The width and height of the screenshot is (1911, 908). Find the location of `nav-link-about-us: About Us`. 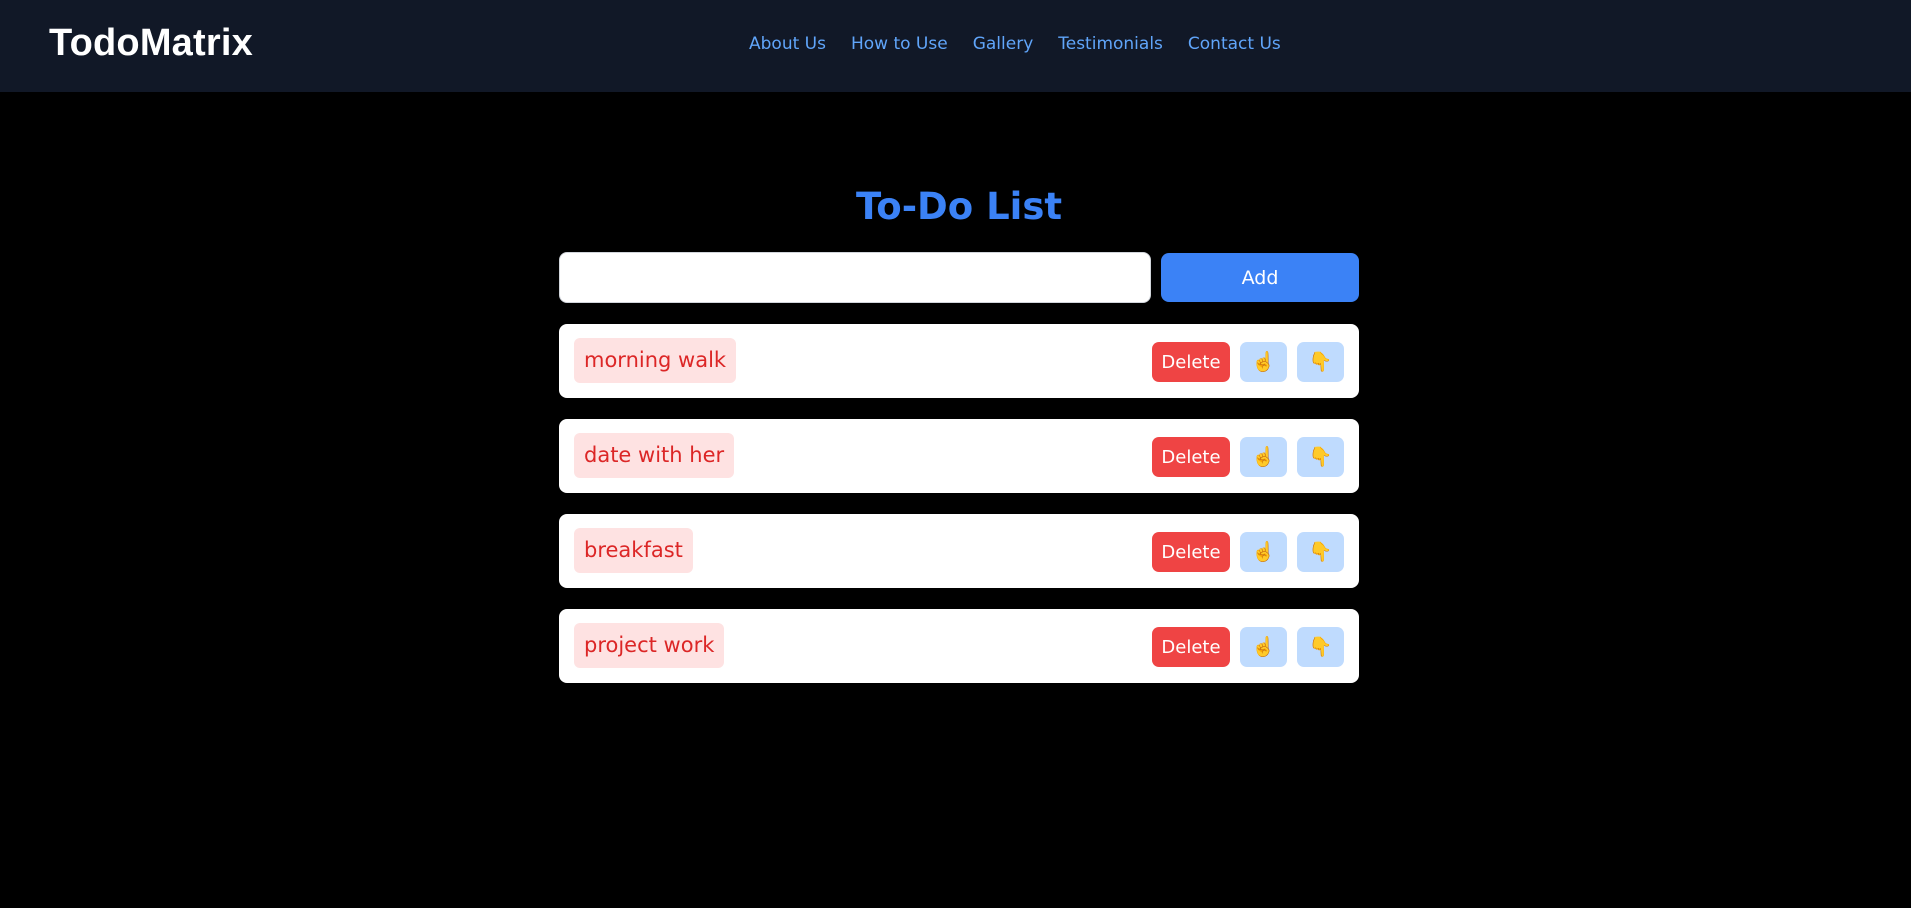

nav-link-about-us: About Us is located at coordinates (787, 44).